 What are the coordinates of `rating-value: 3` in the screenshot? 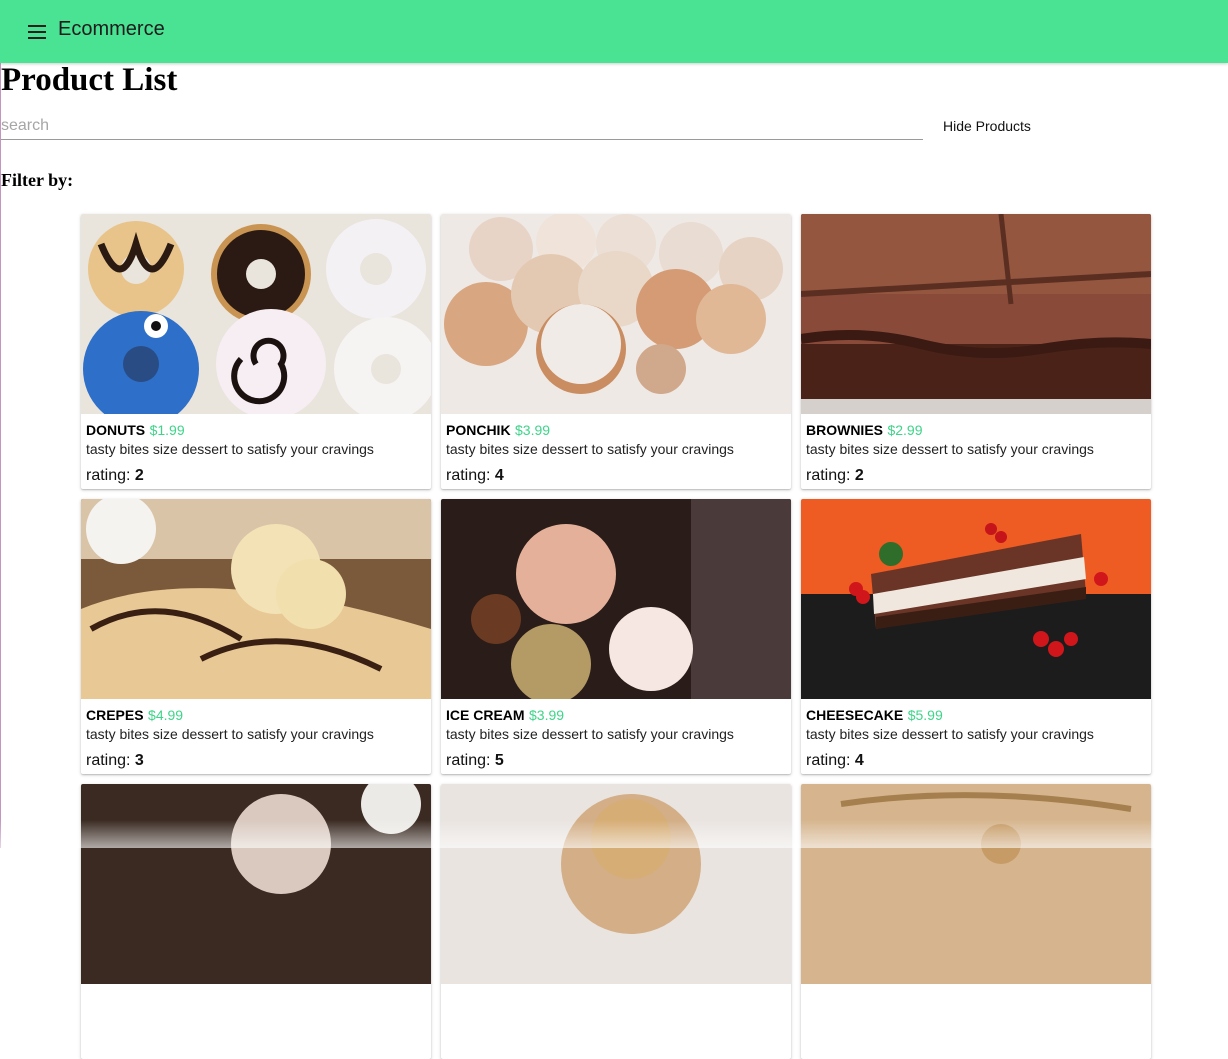 It's located at (139, 760).